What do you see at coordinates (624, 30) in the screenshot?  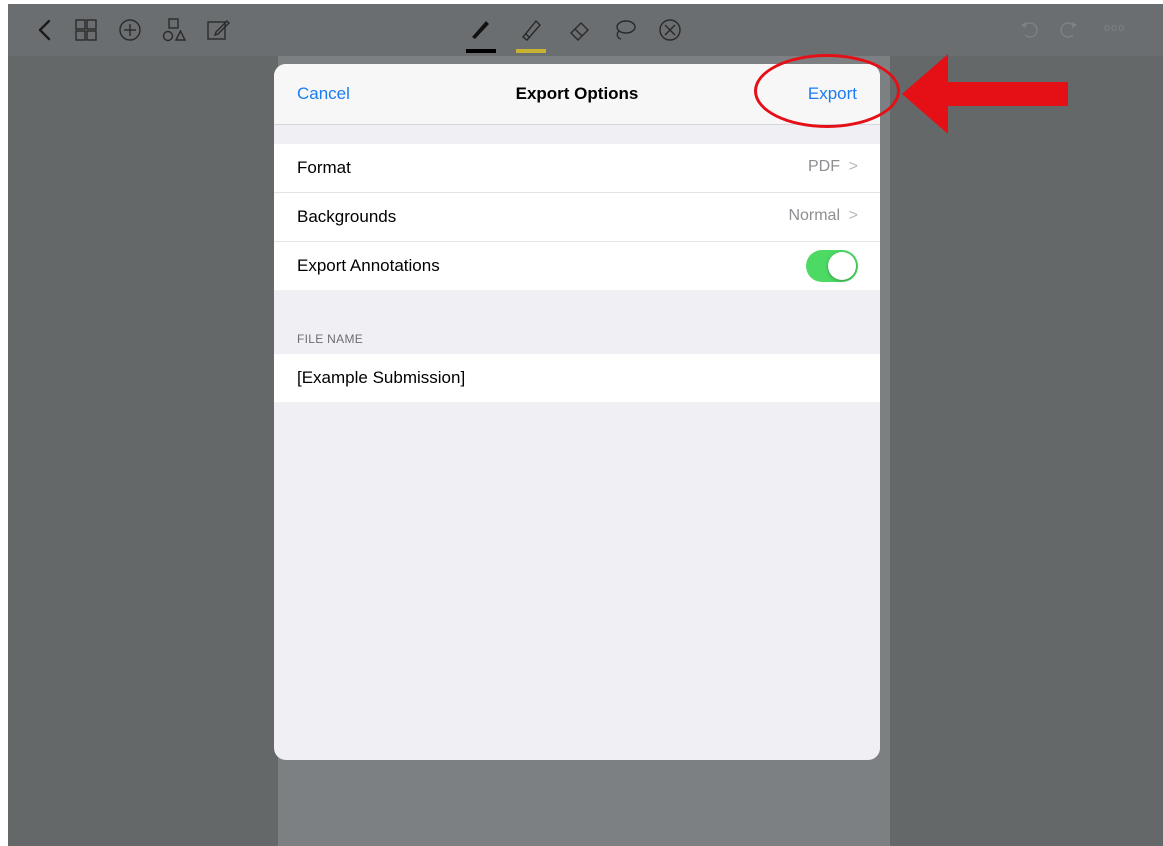 I see `lasso-icon` at bounding box center [624, 30].